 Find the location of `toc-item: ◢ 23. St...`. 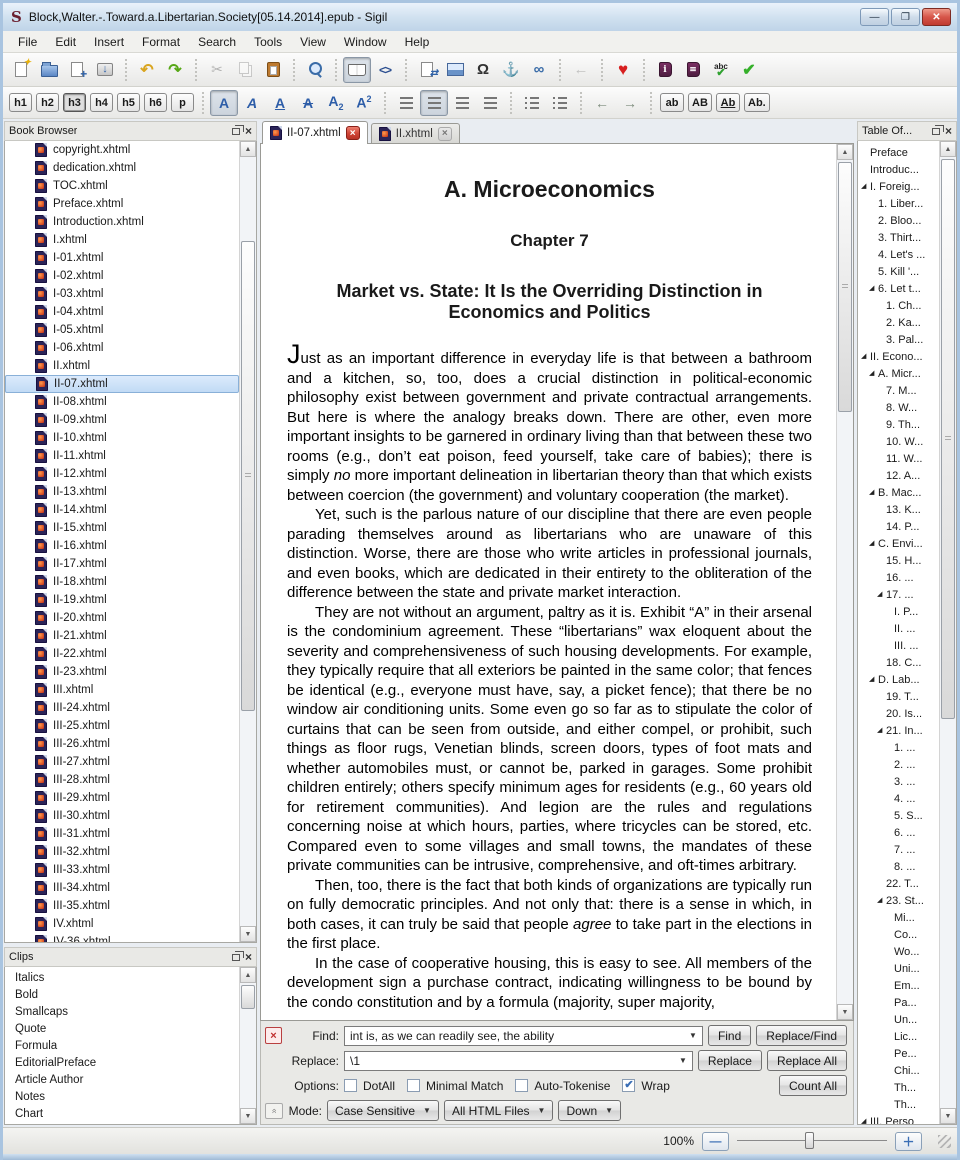

toc-item: ◢ 23. St... is located at coordinates (898, 900).